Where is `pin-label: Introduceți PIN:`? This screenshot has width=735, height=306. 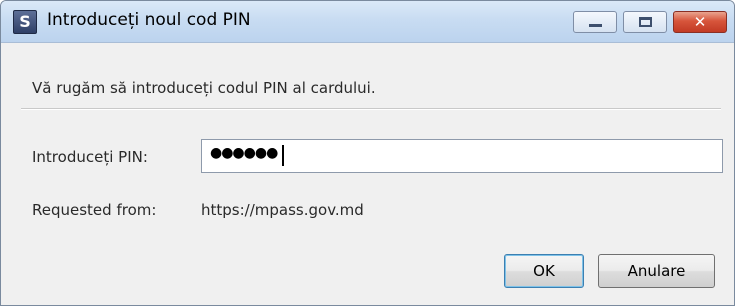 pin-label: Introduceți PIN: is located at coordinates (90, 157).